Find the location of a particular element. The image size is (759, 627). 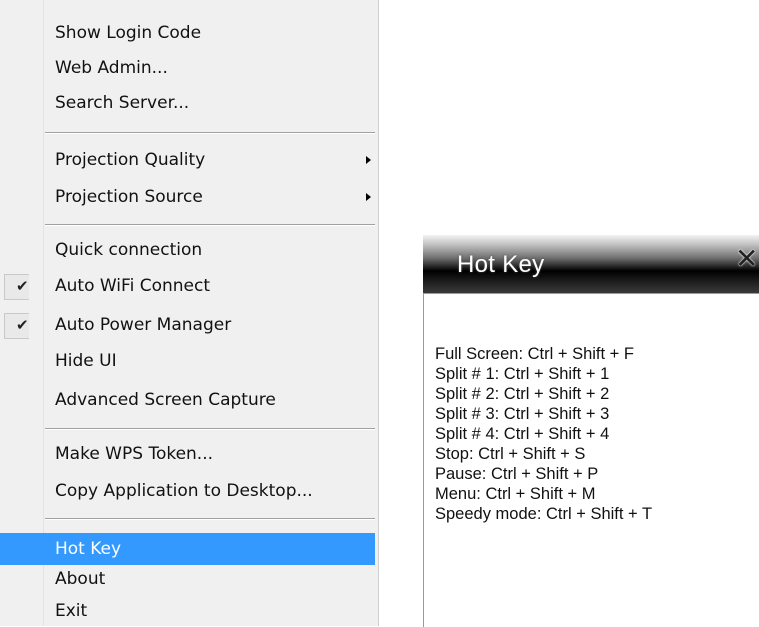

window-title: Hot Key is located at coordinates (501, 264).